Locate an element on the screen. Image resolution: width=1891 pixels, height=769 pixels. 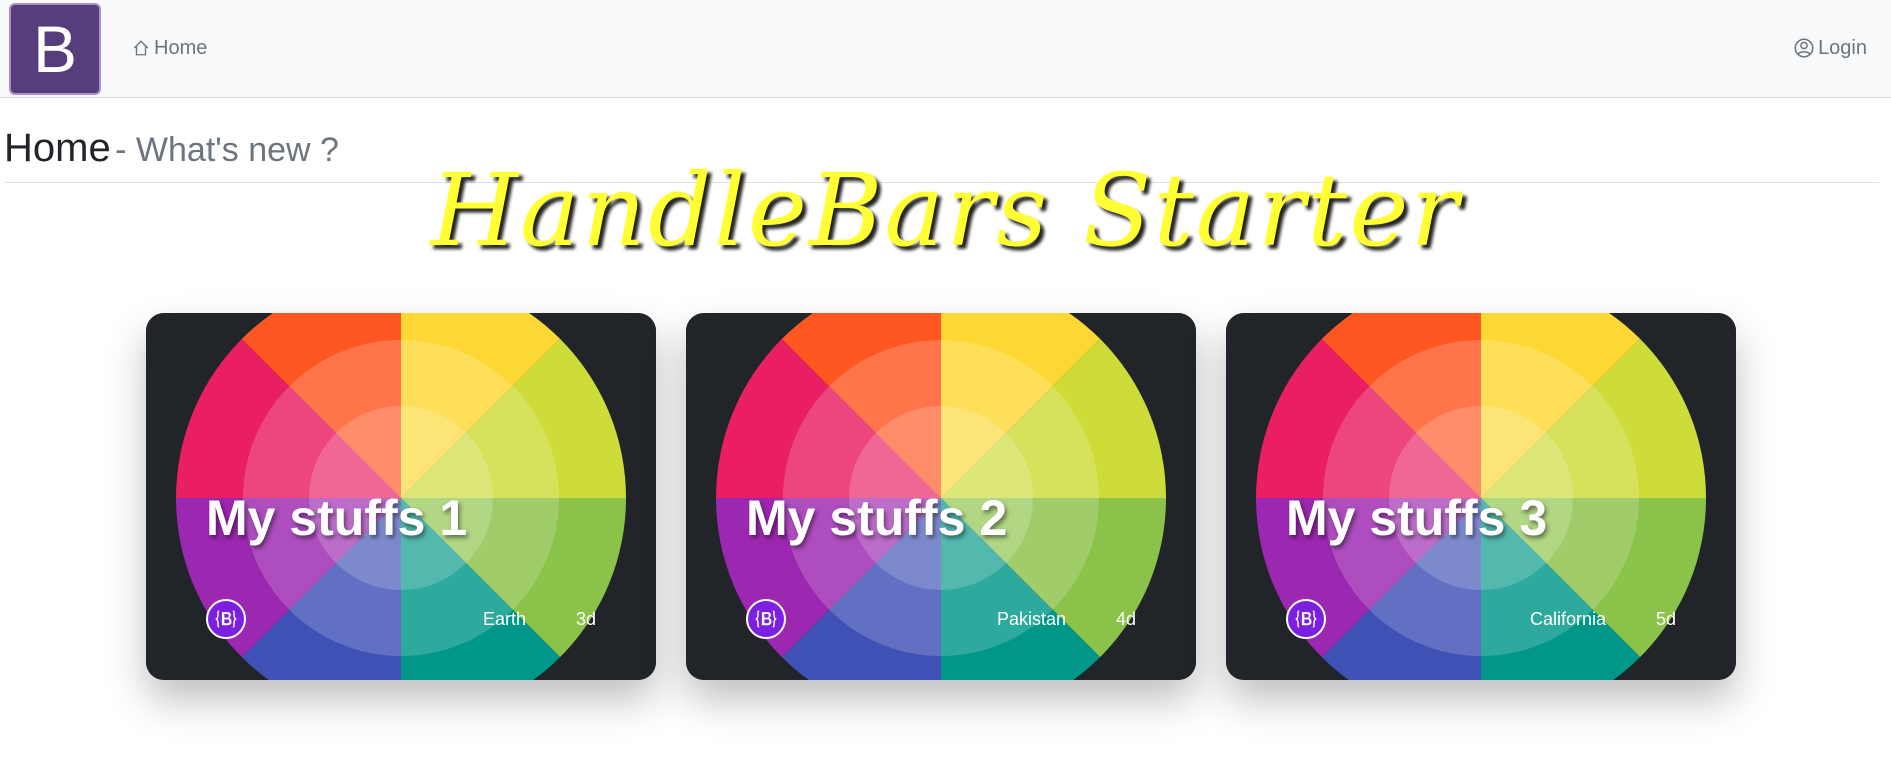
post-card: My stuffs 3 California 5d is located at coordinates (1481, 496).